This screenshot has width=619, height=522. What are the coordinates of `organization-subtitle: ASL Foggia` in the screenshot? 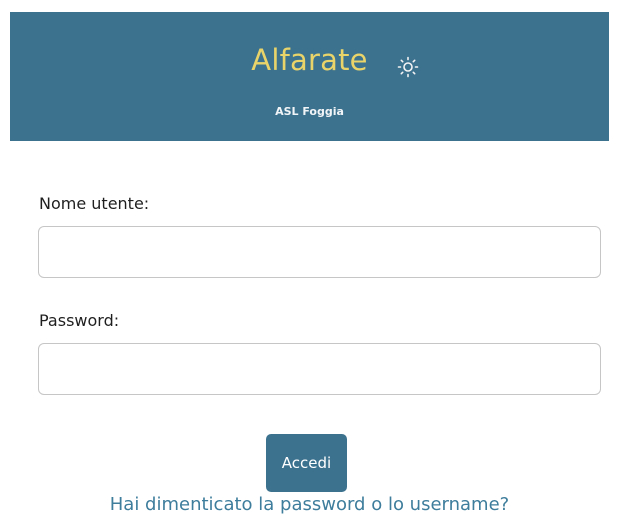 It's located at (309, 111).